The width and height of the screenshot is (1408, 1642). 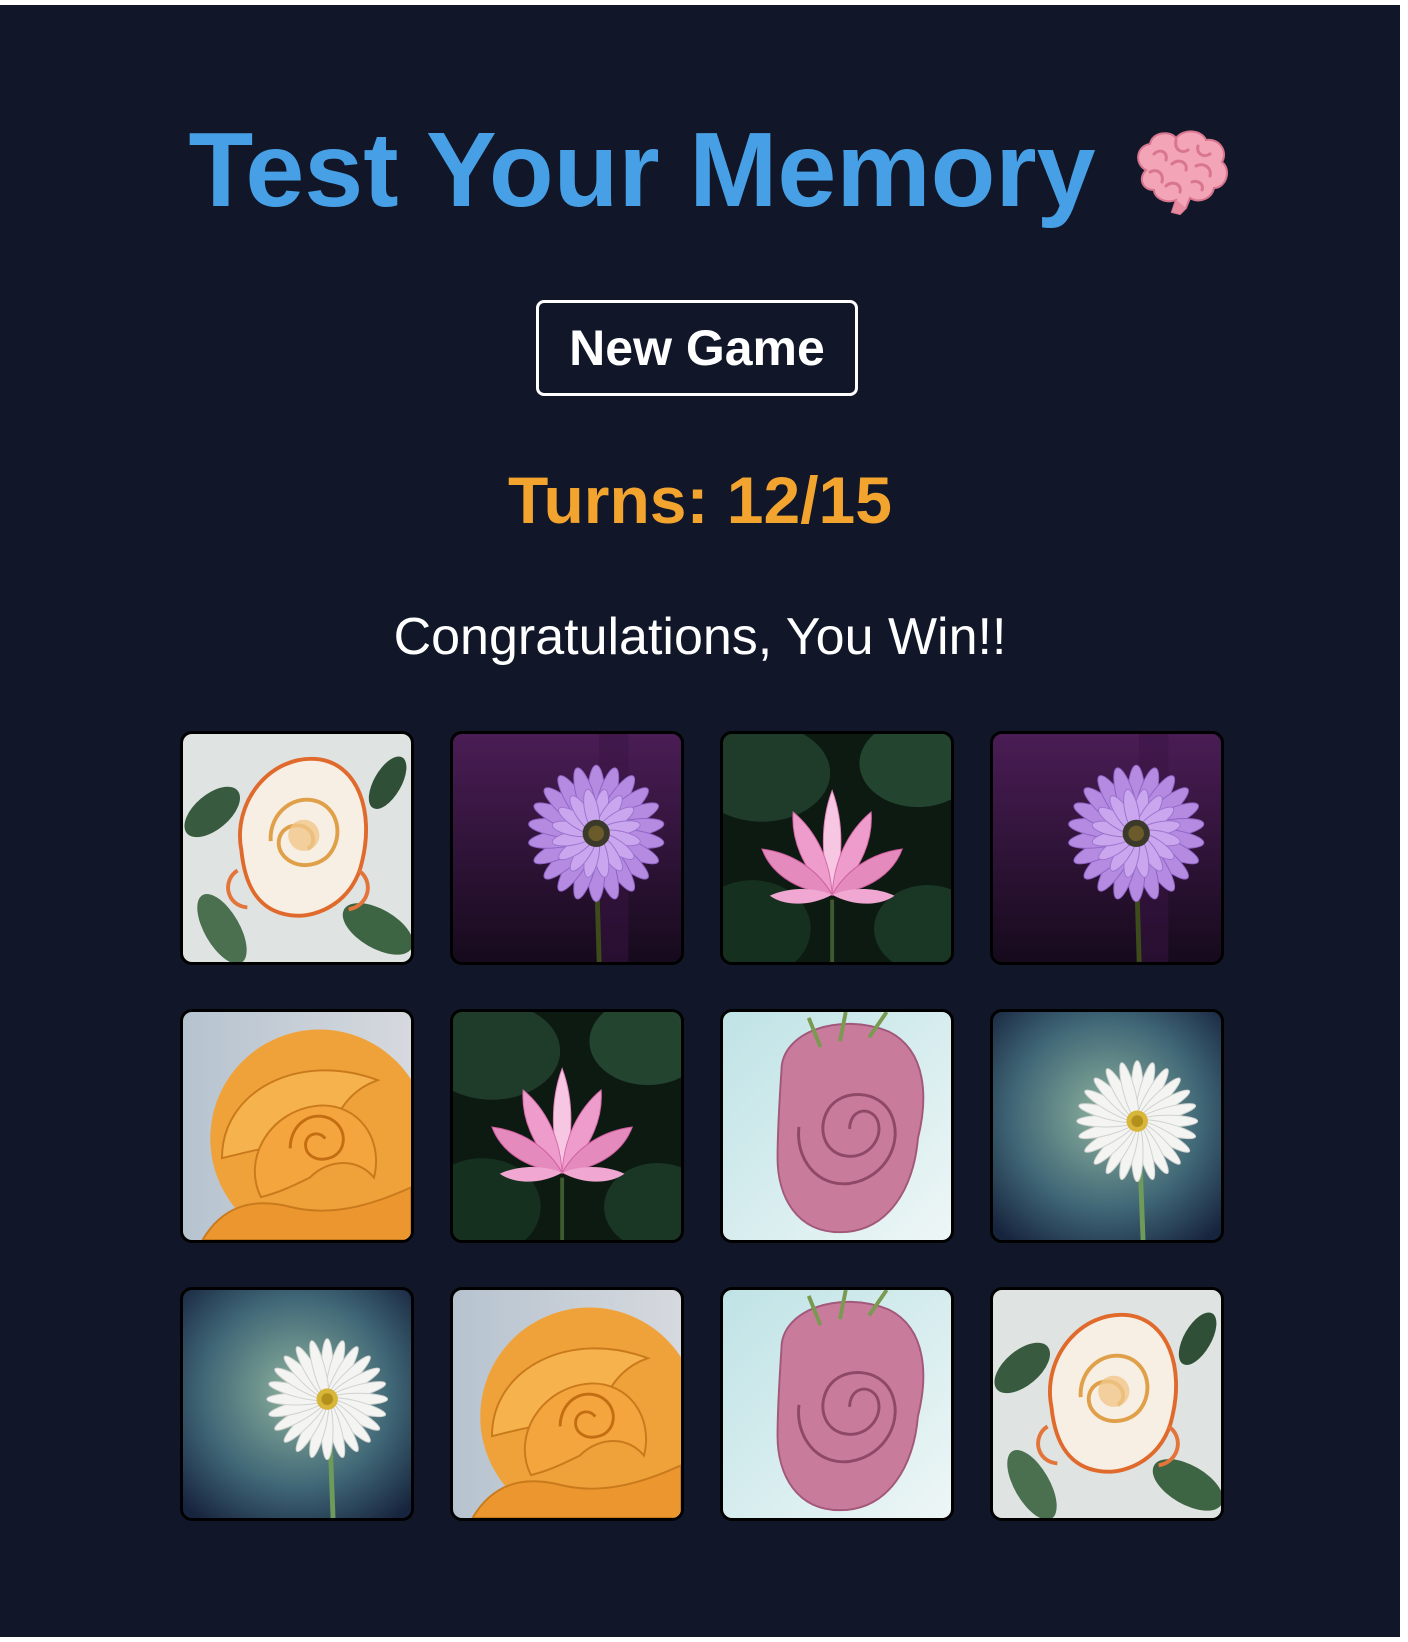 I want to click on turns-counter: Turns: 12/15, so click(x=700, y=500).